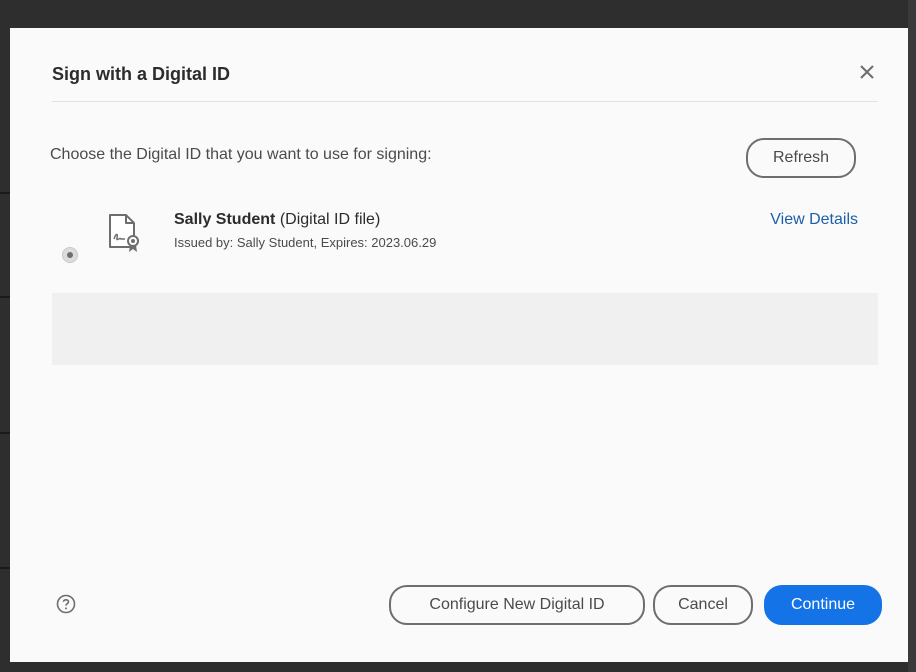  Describe the element at coordinates (70, 255) in the screenshot. I see `digital-id-radio` at that location.